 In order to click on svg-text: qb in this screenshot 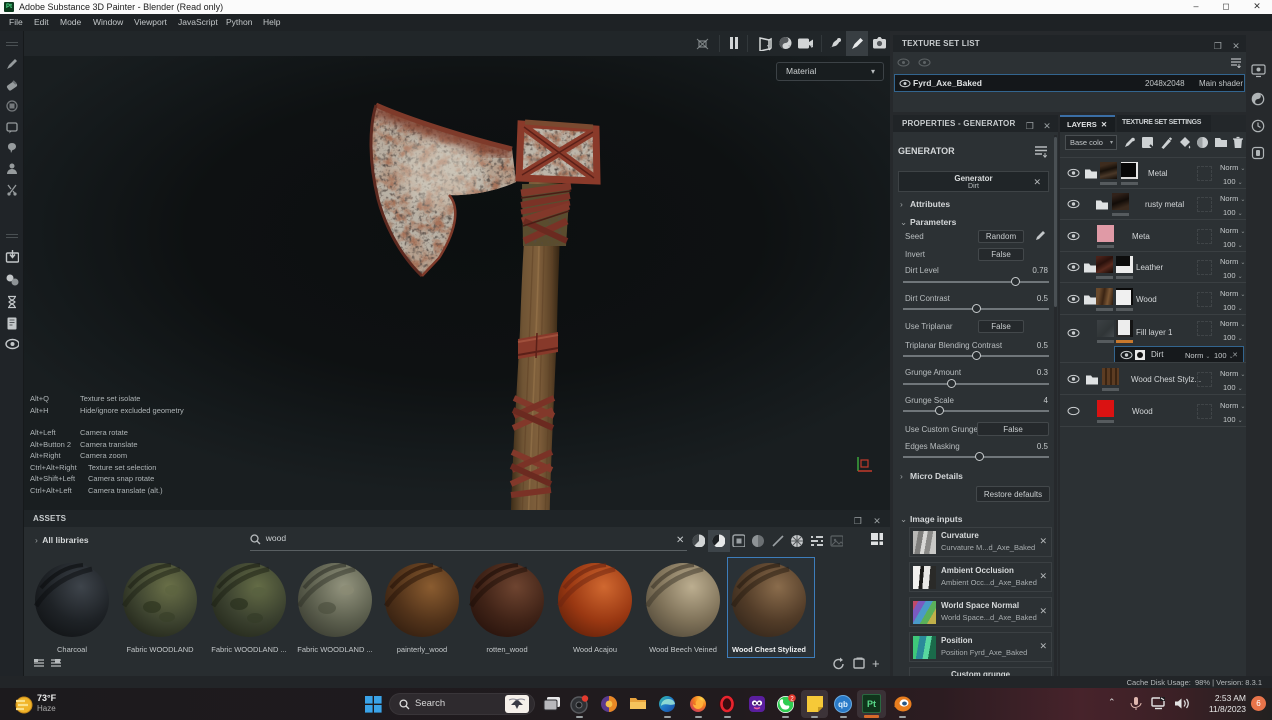, I will do `click(843, 704)`.